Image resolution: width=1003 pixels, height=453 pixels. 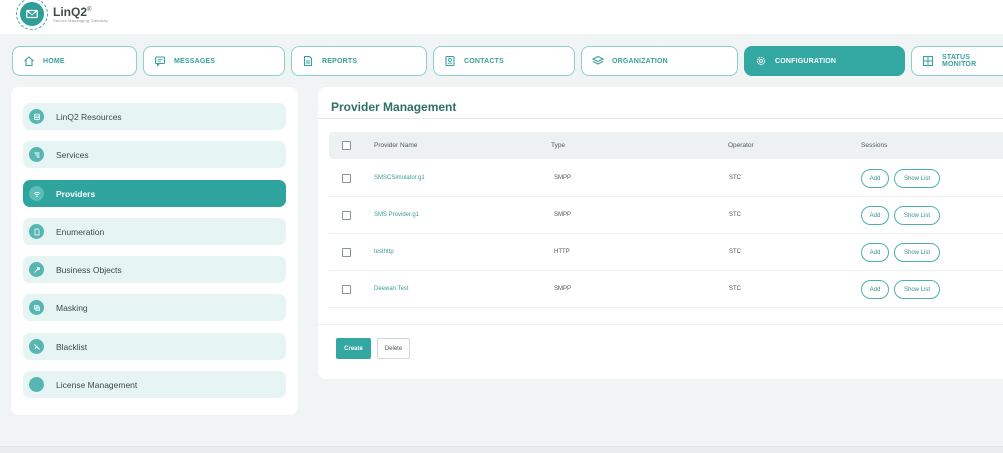 I want to click on nav-status-monitor: STATUS MONITOR, so click(x=957, y=61).